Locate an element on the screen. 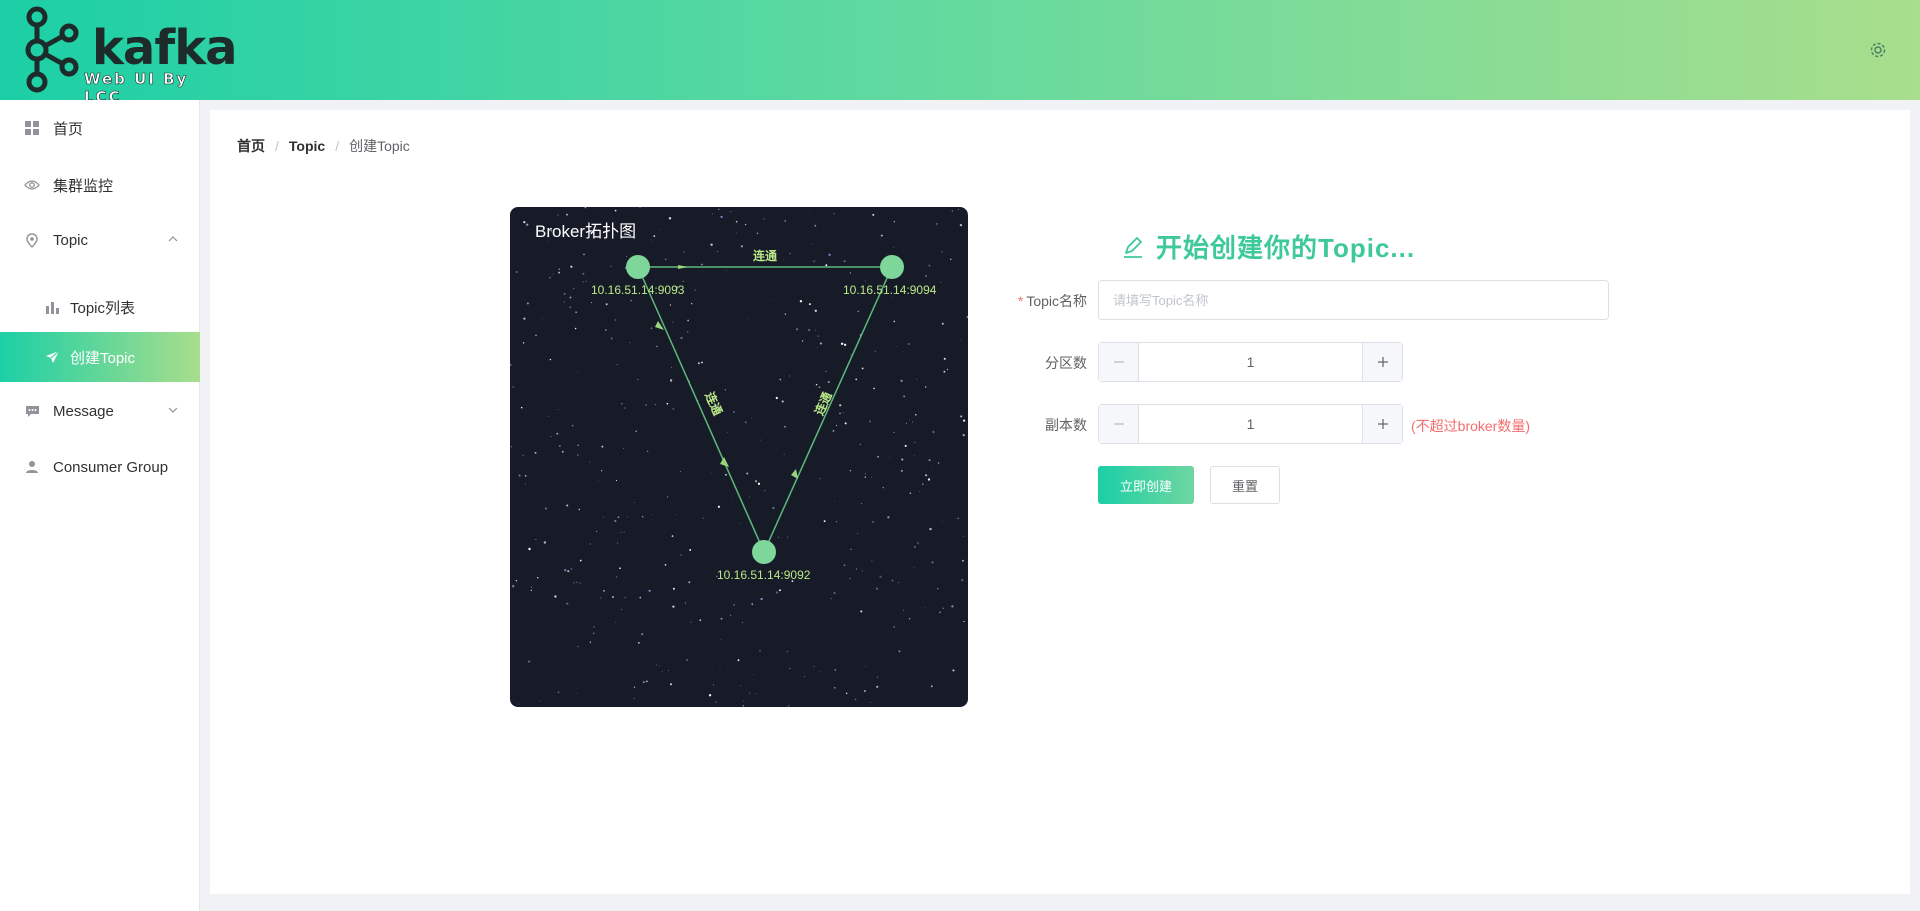 This screenshot has height=911, width=1920. replicas-value: 1 is located at coordinates (1250, 424).